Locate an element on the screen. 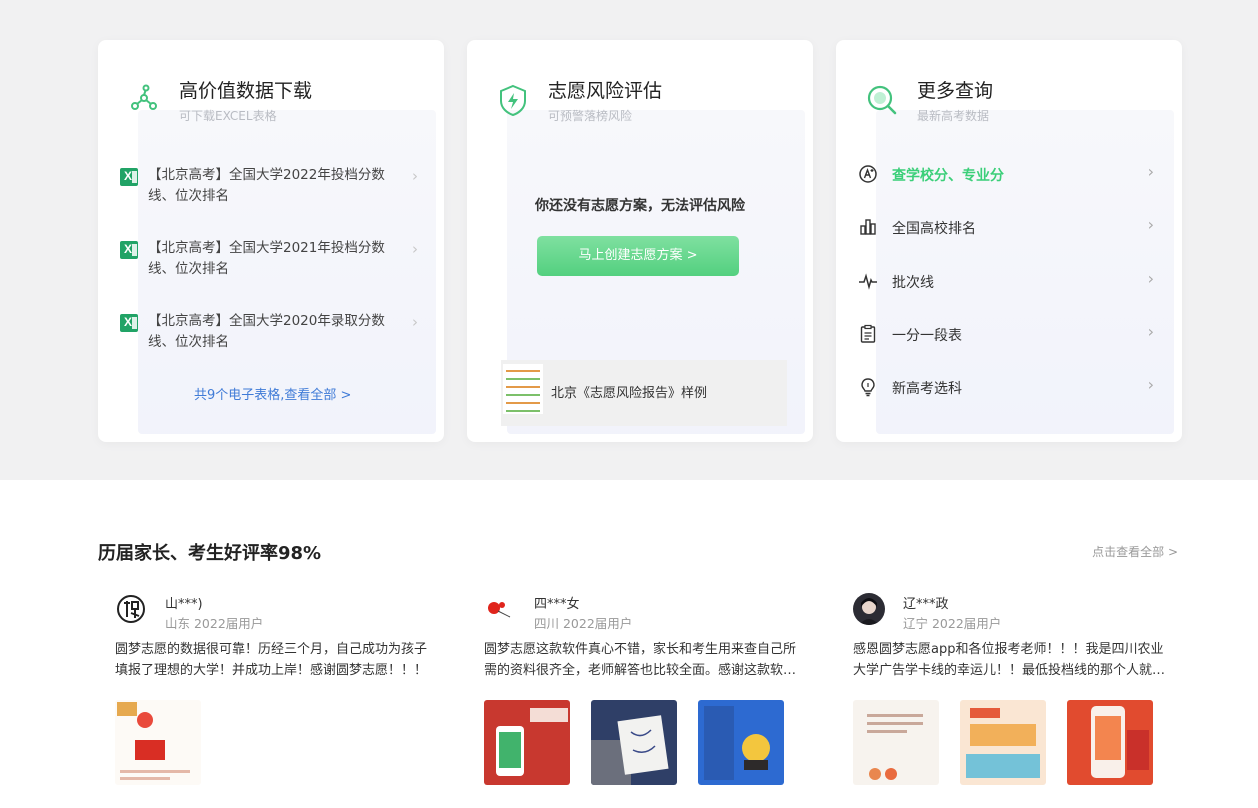 Image resolution: width=1258 pixels, height=808 pixels. menu-item-subject-choice: 新高考选科 › is located at coordinates (1006, 387).